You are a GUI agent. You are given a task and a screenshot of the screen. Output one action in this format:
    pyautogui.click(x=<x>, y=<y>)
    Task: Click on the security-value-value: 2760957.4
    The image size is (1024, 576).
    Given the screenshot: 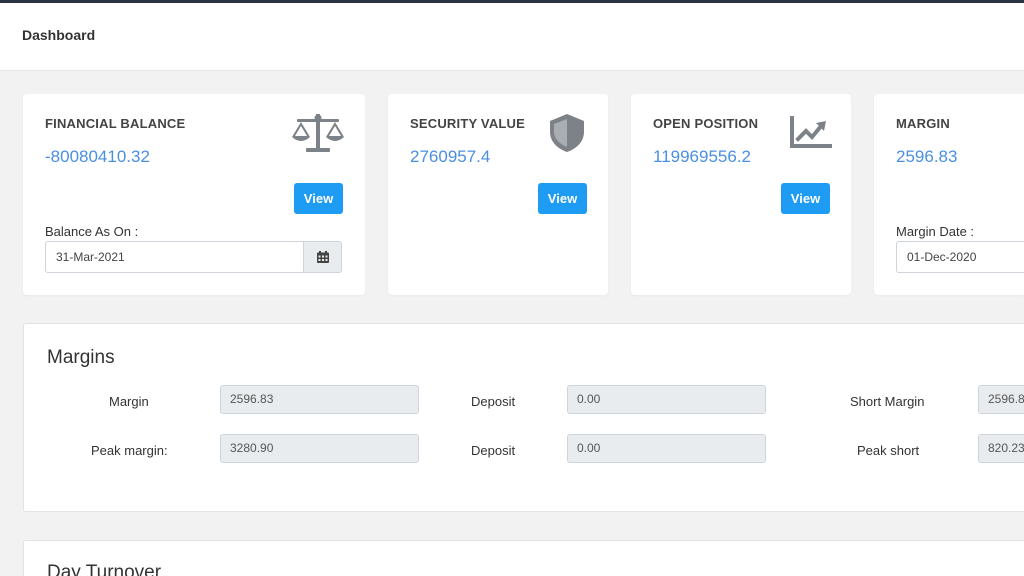 What is the action you would take?
    pyautogui.click(x=450, y=156)
    